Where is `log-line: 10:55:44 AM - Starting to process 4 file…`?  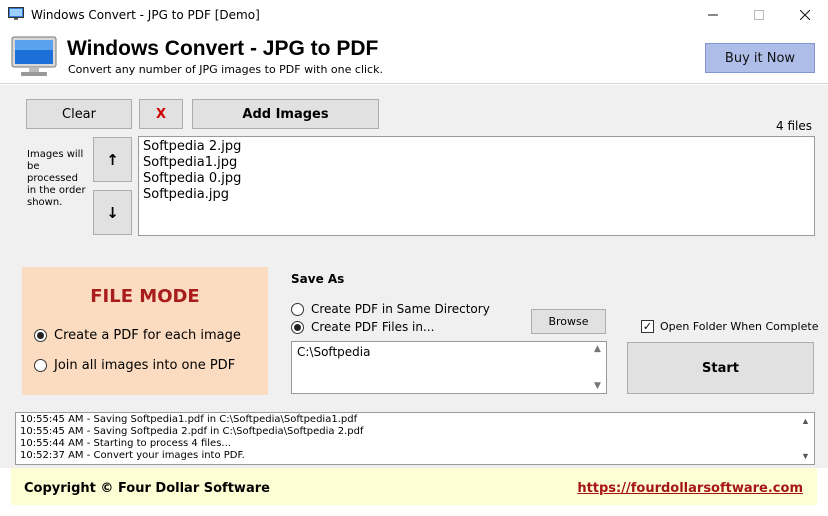 log-line: 10:55:44 AM - Starting to process 4 file… is located at coordinates (125, 443).